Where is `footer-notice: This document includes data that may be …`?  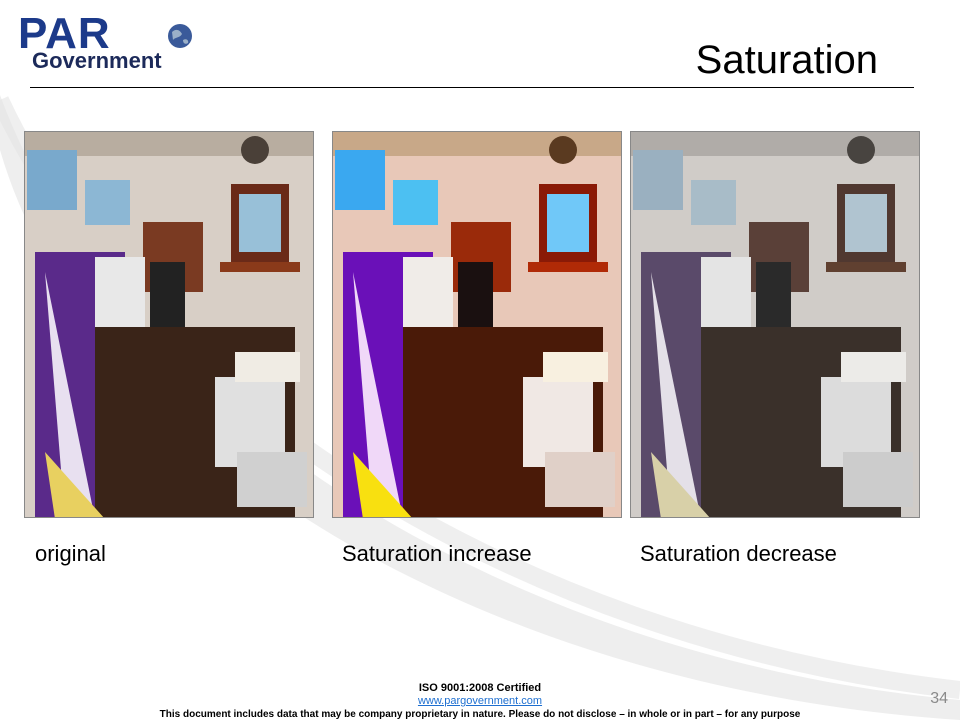 footer-notice: This document includes data that may be … is located at coordinates (480, 714).